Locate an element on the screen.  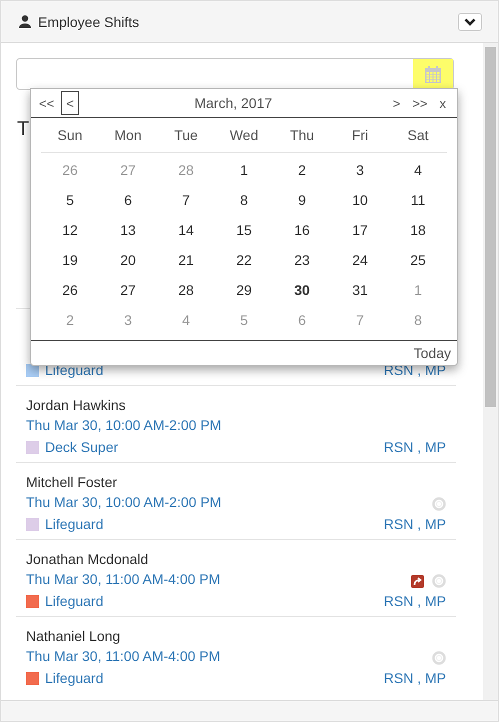
scrollbar is located at coordinates (490, 371).